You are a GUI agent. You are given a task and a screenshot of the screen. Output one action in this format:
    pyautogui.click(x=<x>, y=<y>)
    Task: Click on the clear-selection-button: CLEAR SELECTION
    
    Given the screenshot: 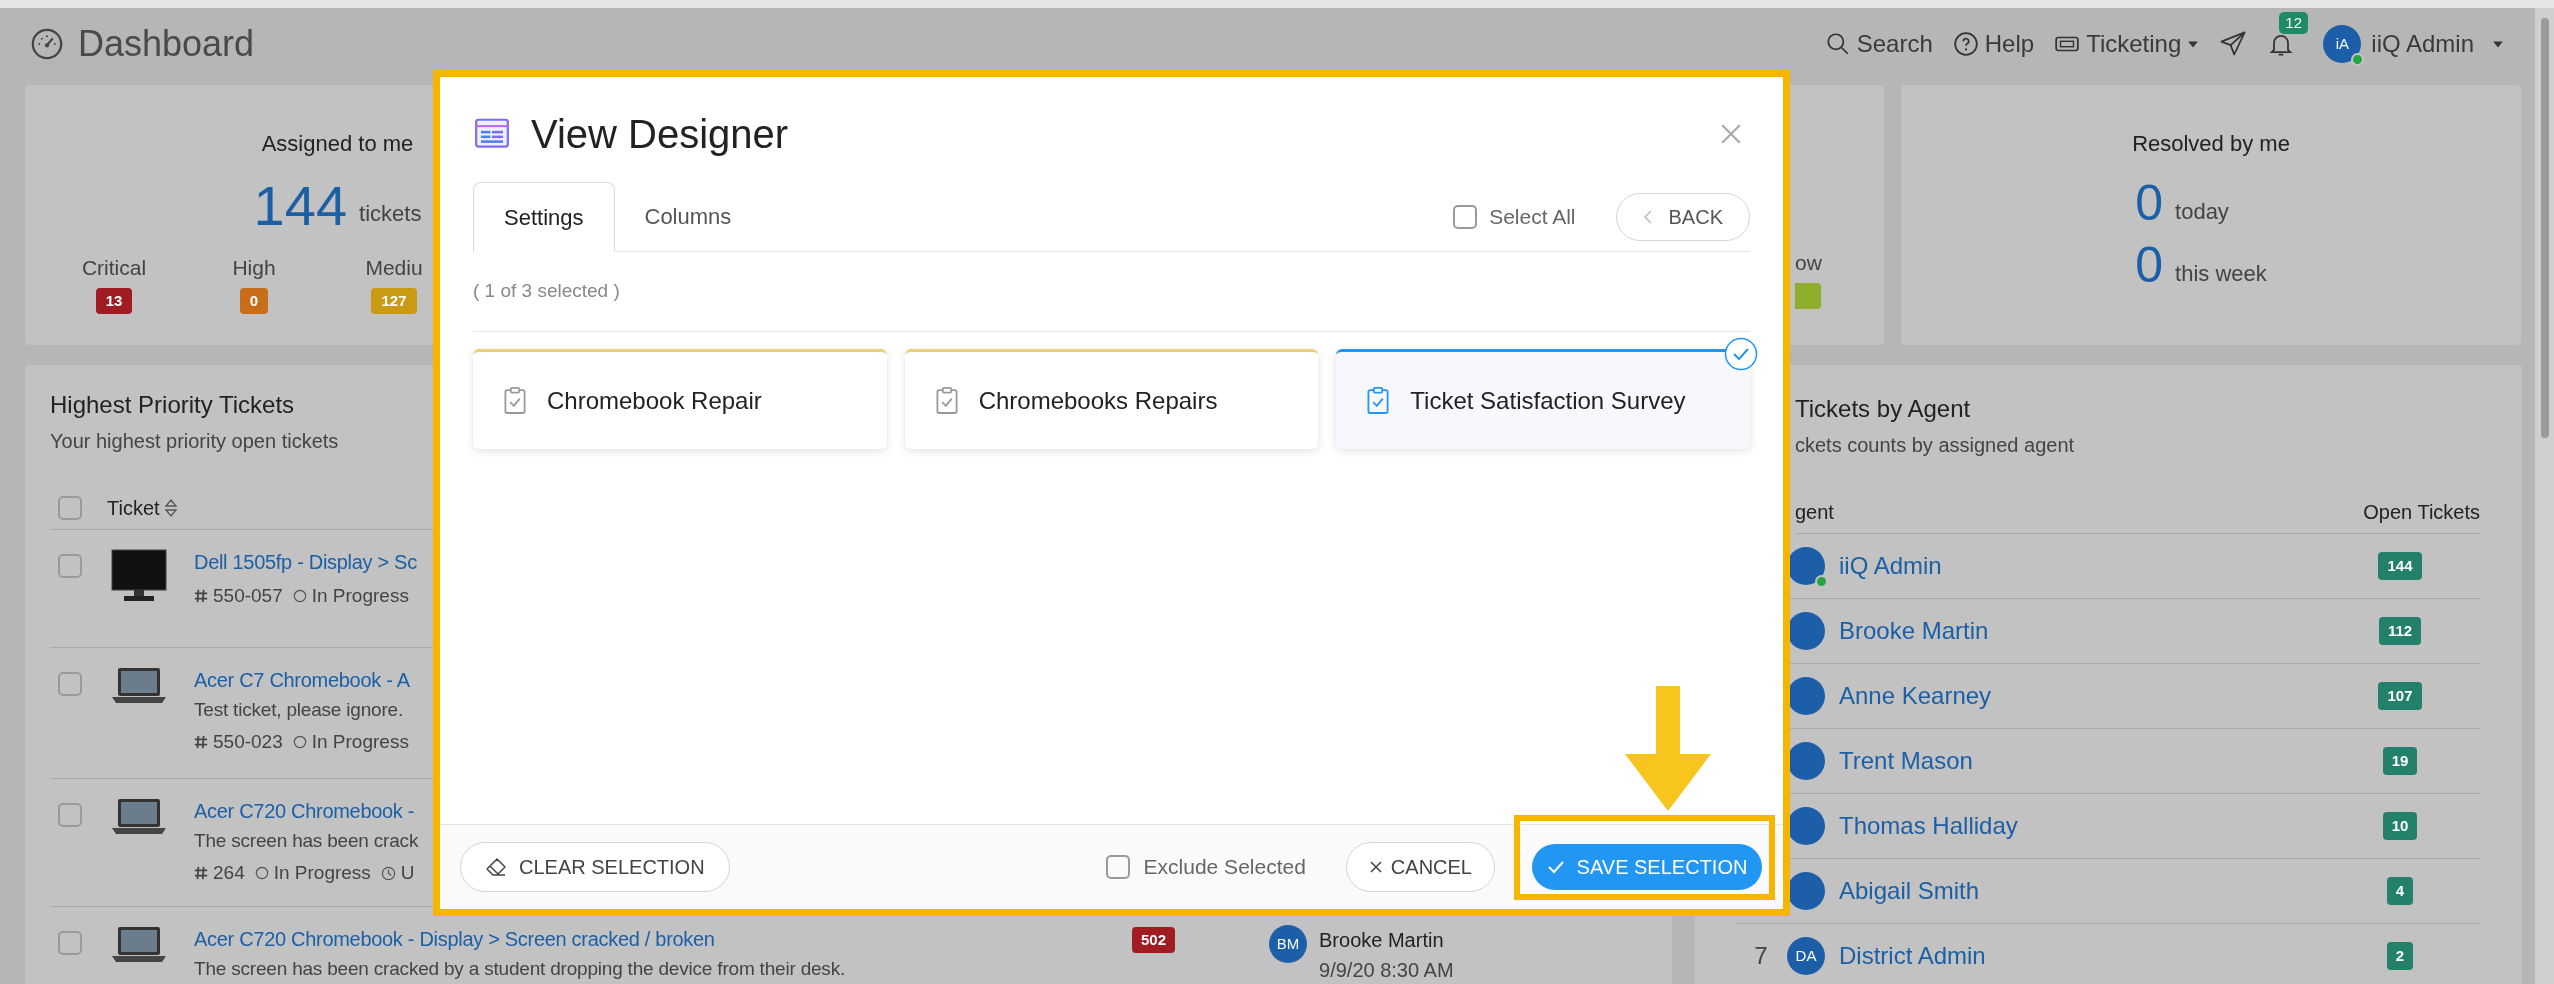 What is the action you would take?
    pyautogui.click(x=595, y=867)
    